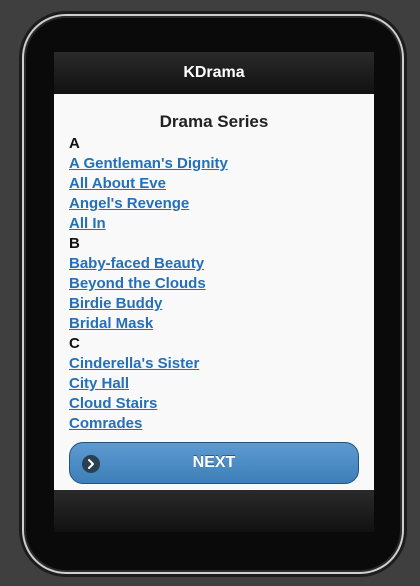  What do you see at coordinates (91, 464) in the screenshot?
I see `arrow-right-icon` at bounding box center [91, 464].